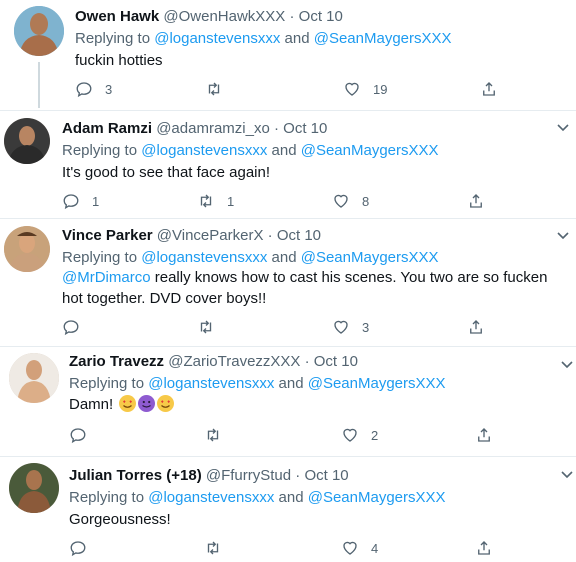  What do you see at coordinates (213, 128) in the screenshot?
I see `handle: @adamramzi_xo` at bounding box center [213, 128].